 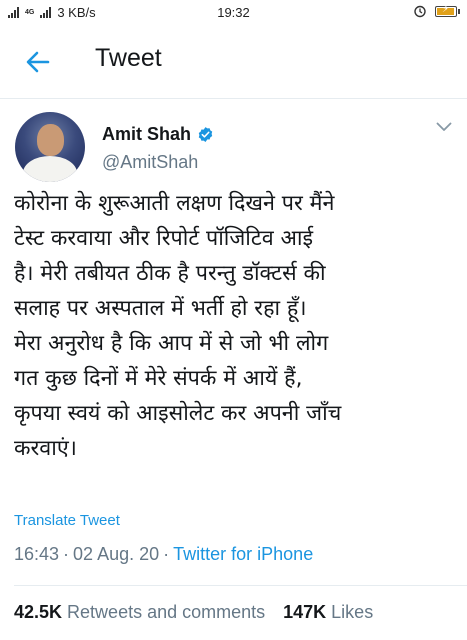 I want to click on likes-count: 147K, so click(x=305, y=612).